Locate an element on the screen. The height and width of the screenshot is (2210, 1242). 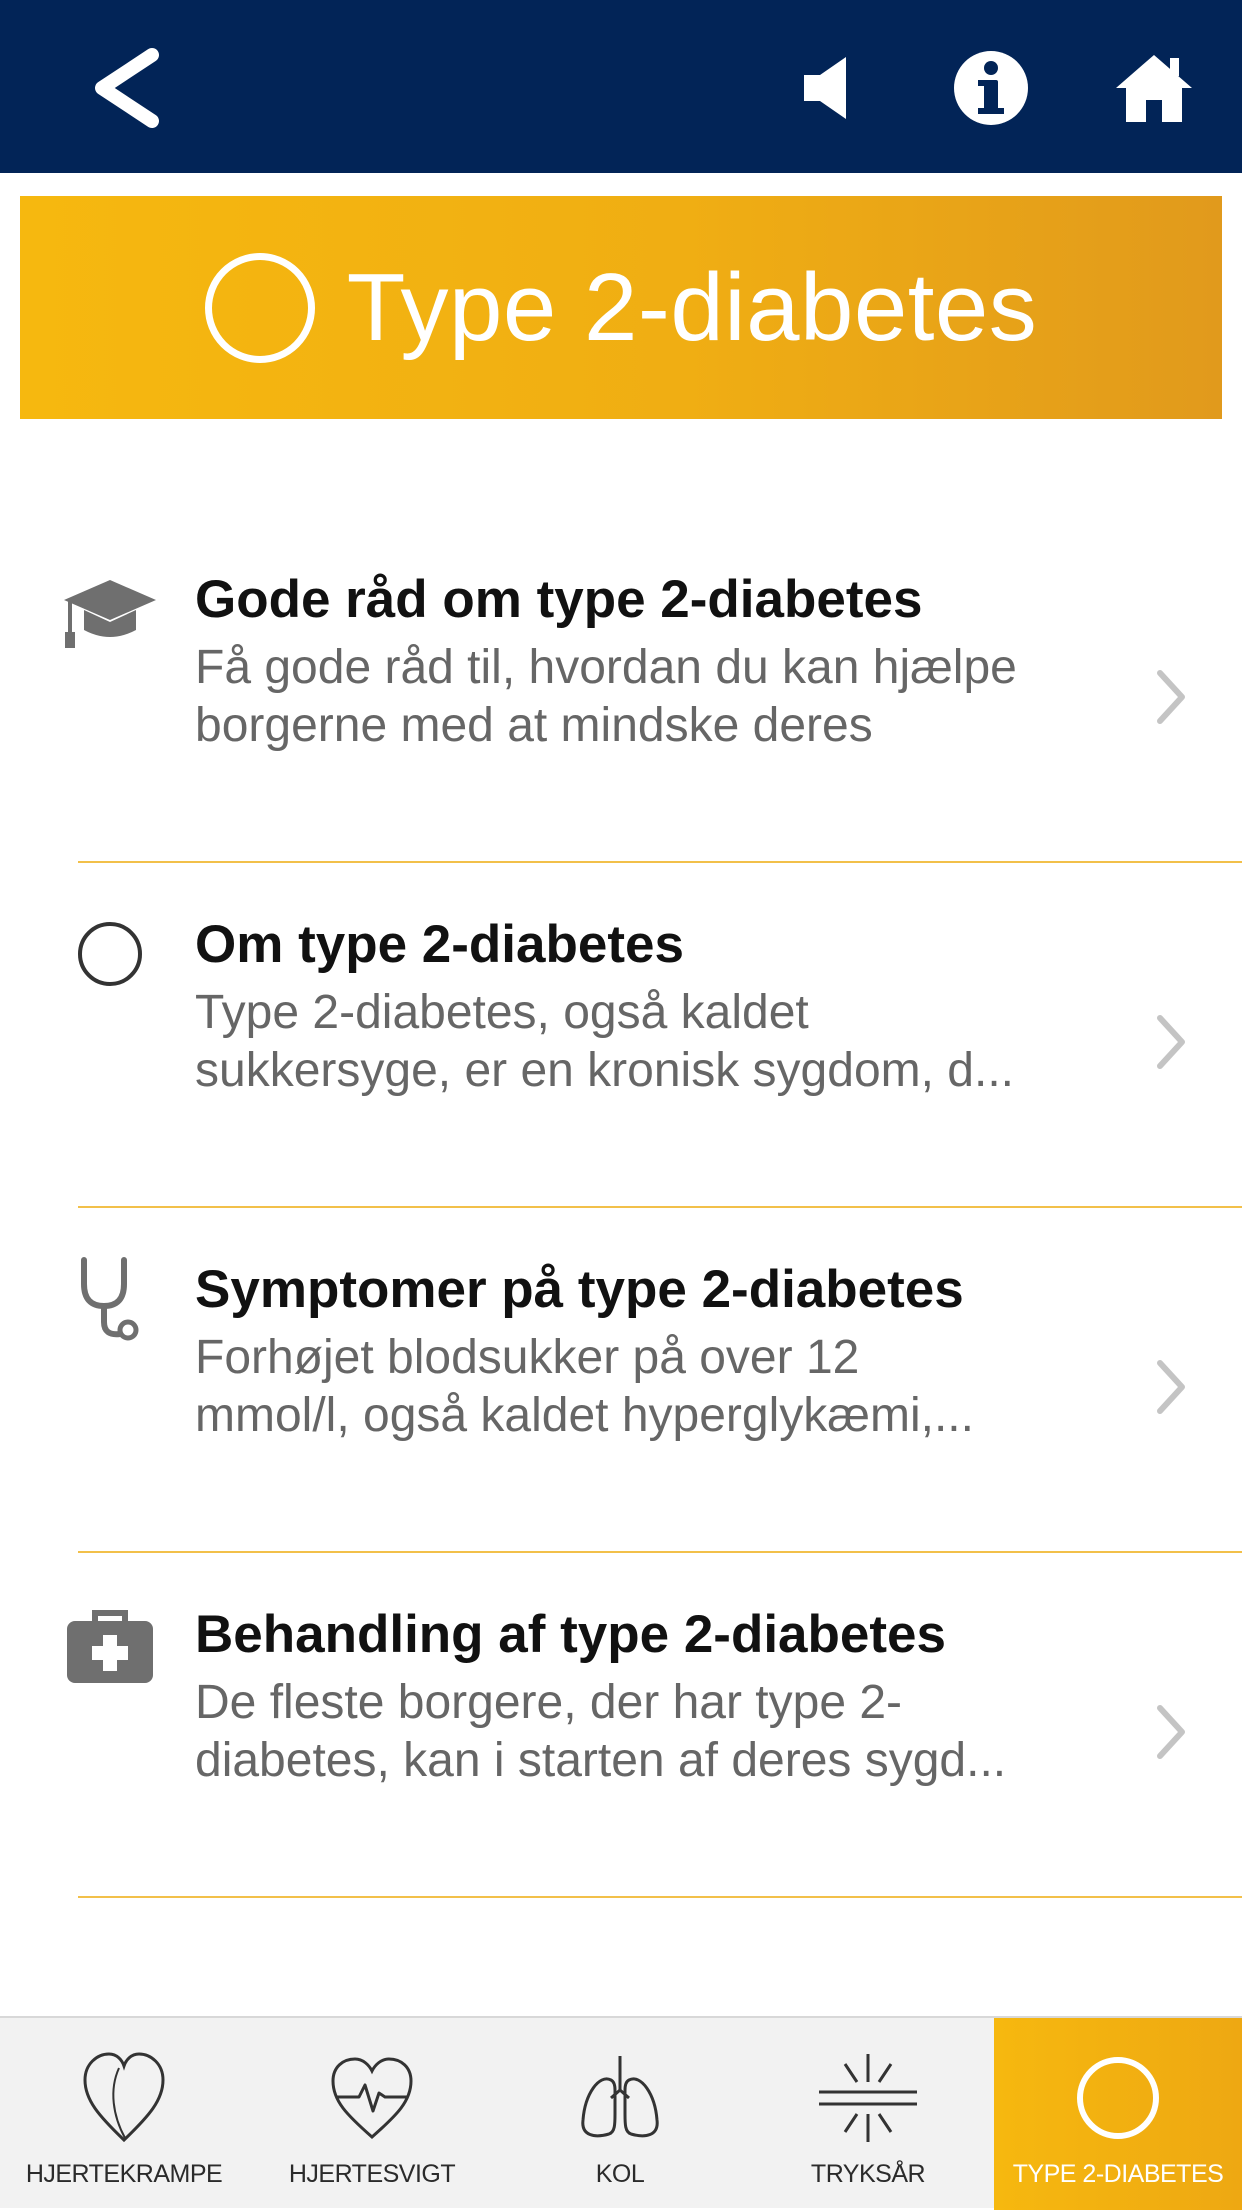
tab-label: HJERTESVIGT is located at coordinates (372, 2174).